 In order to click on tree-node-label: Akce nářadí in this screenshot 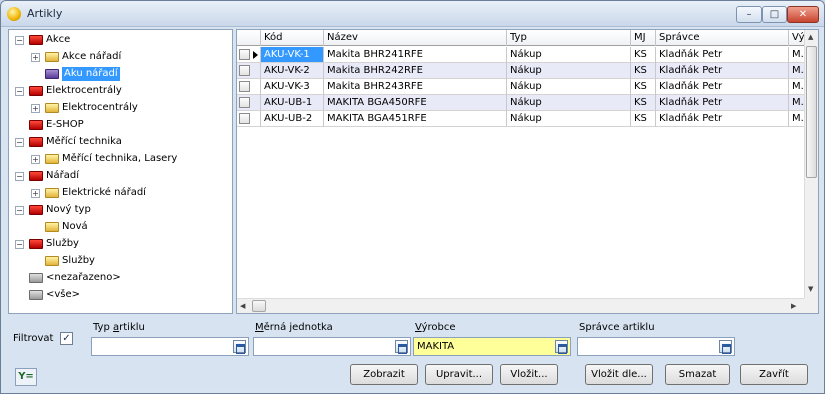, I will do `click(91, 57)`.